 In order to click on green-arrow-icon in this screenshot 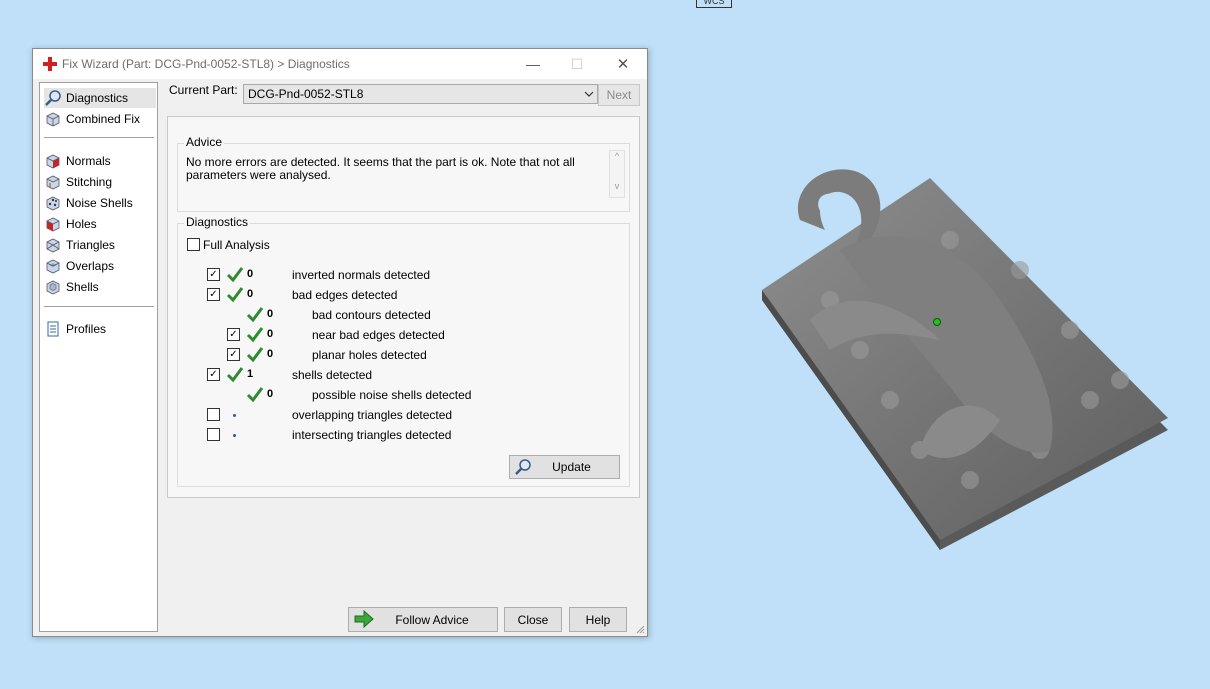, I will do `click(364, 619)`.